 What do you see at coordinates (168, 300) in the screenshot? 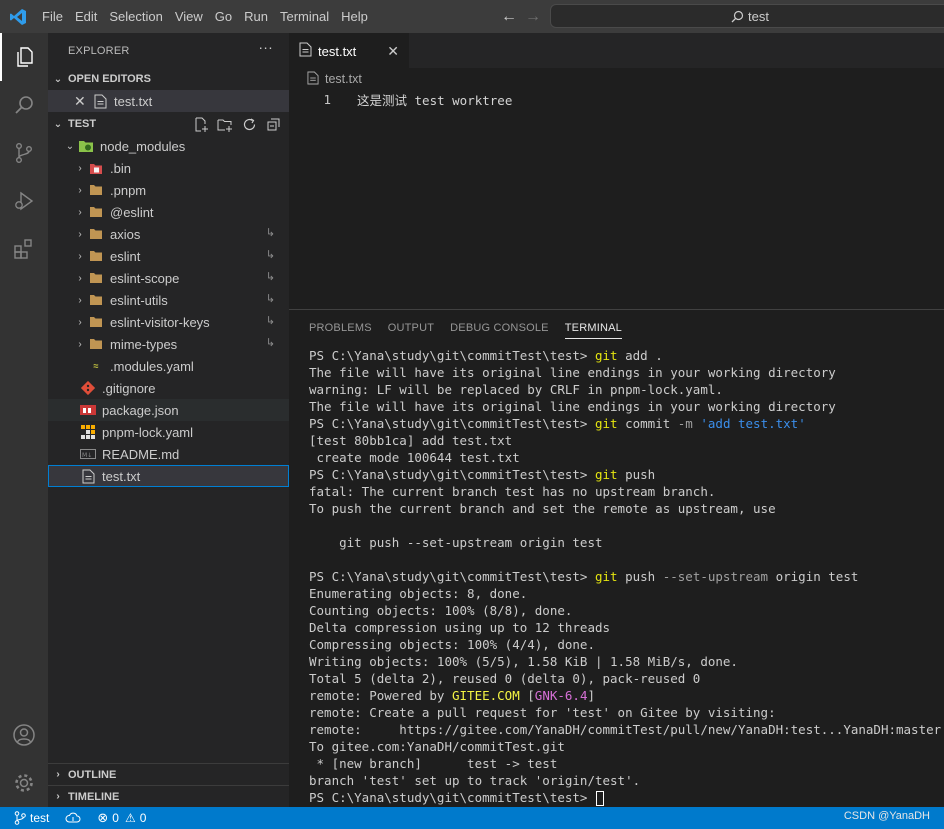
I see `tree-item-eslint-utils: › eslint-utils ↳` at bounding box center [168, 300].